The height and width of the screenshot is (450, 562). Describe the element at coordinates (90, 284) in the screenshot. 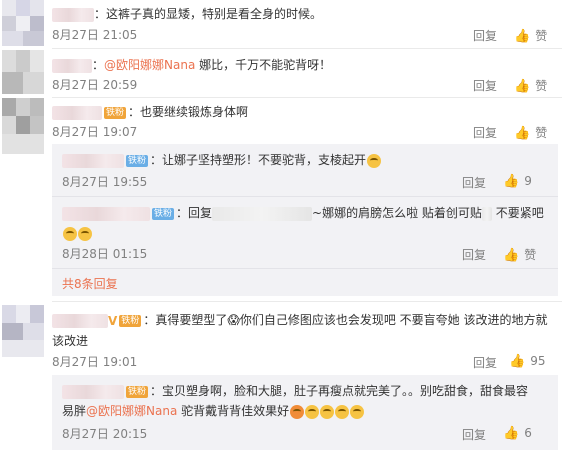

I see `more-replies-link: 共8条回复` at that location.